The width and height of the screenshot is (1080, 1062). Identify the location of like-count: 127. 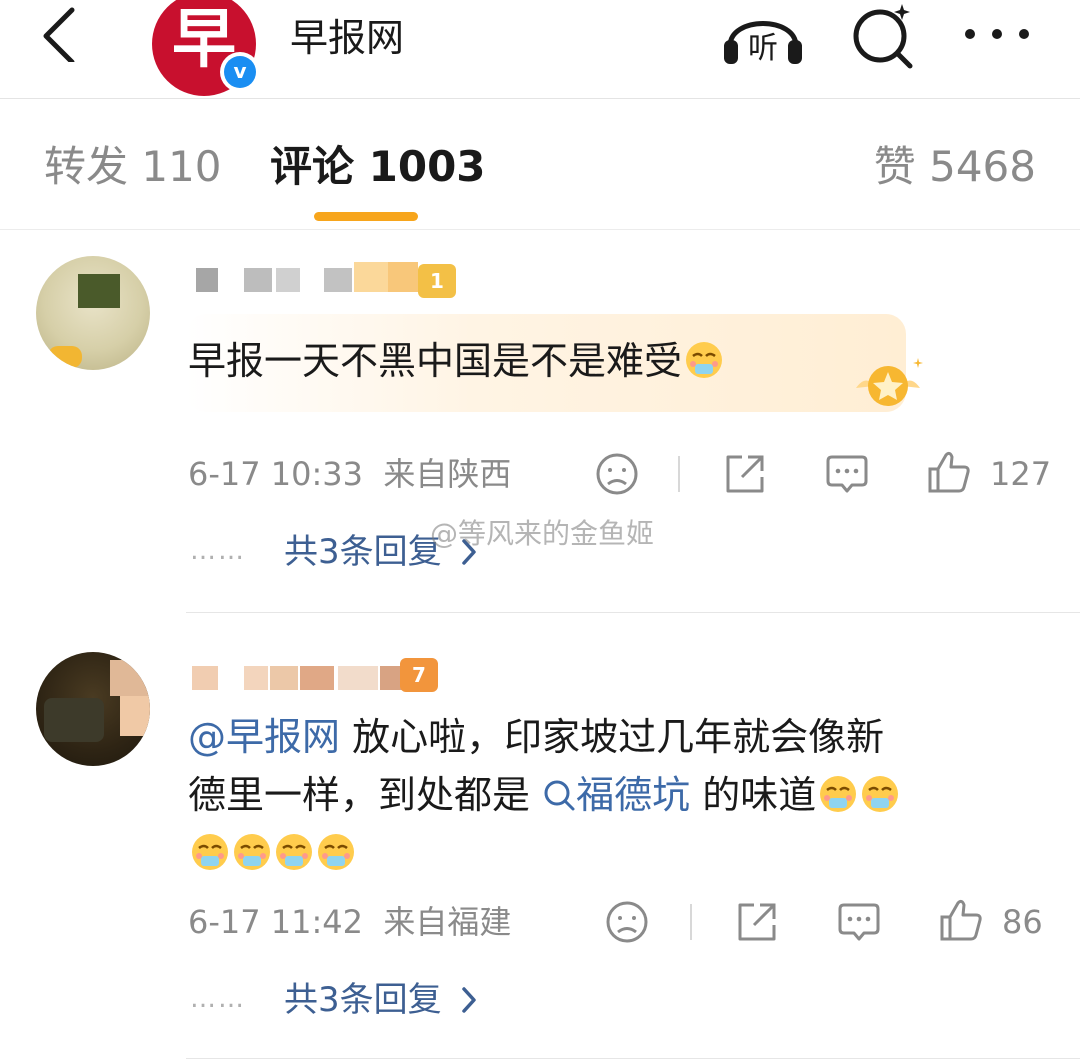
(1021, 474).